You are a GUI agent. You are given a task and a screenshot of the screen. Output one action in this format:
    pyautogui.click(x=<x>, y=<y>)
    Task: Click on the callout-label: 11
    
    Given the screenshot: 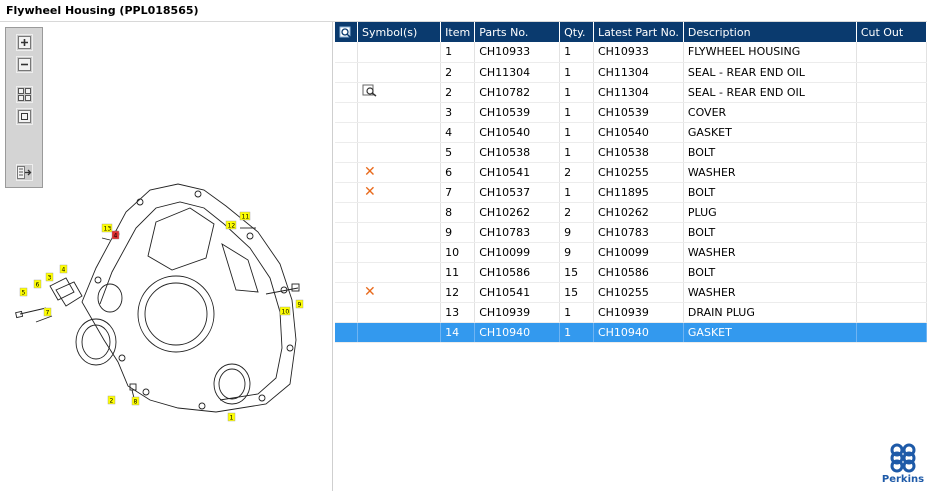 What is the action you would take?
    pyautogui.click(x=246, y=217)
    